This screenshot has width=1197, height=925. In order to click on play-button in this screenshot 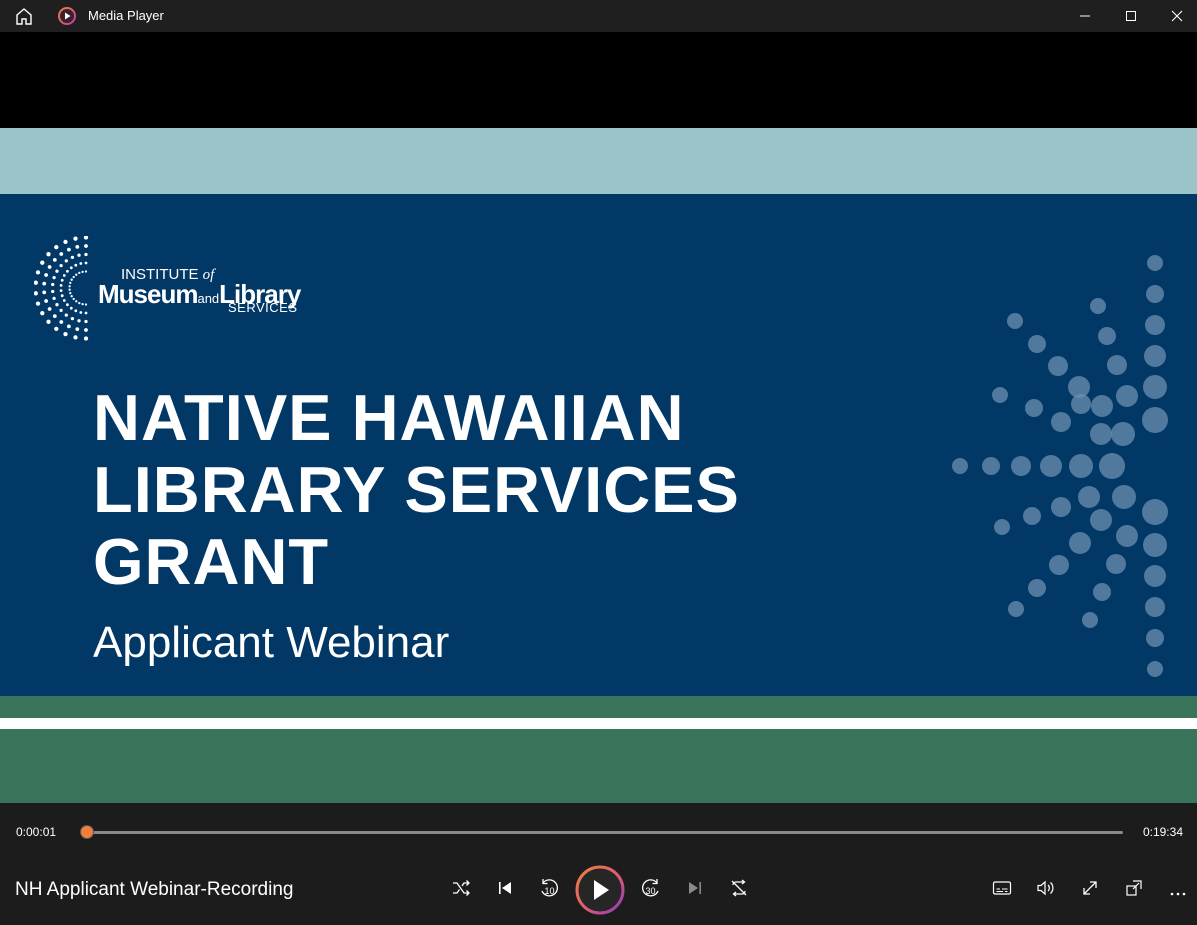, I will do `click(600, 890)`.